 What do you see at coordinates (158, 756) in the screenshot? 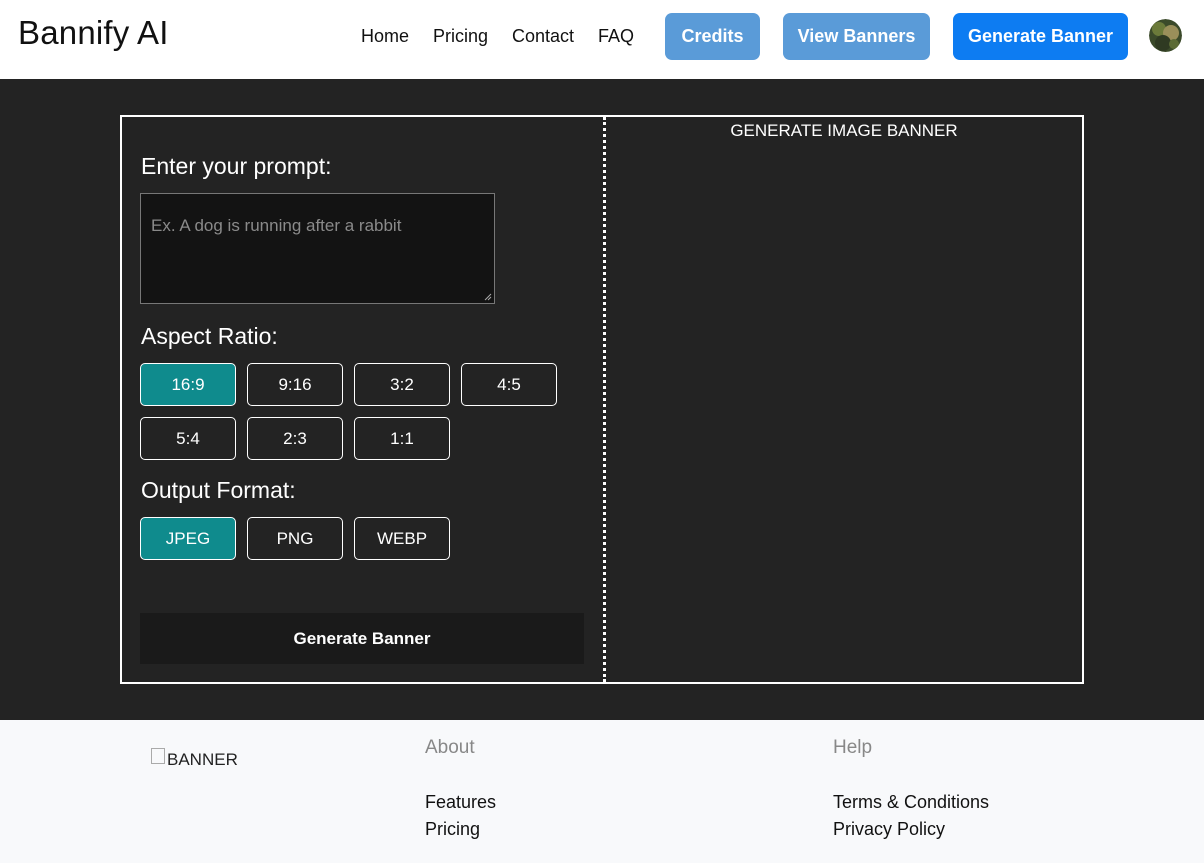
I see `broken-image-icon` at bounding box center [158, 756].